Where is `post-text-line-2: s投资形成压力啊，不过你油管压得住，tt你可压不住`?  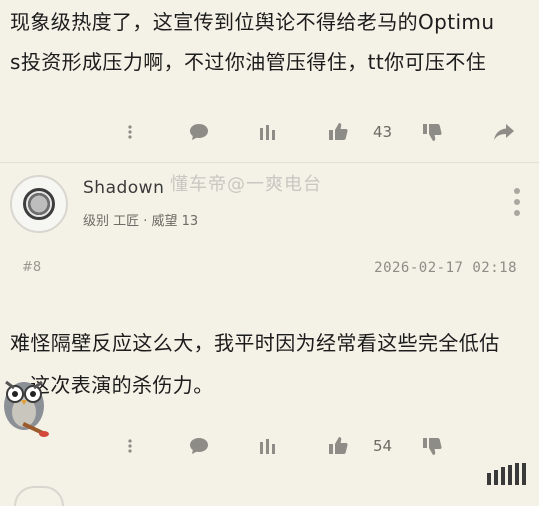
post-text-line-2: s投资形成压力啊，不过你油管压得住，tt你可压不住 is located at coordinates (248, 62).